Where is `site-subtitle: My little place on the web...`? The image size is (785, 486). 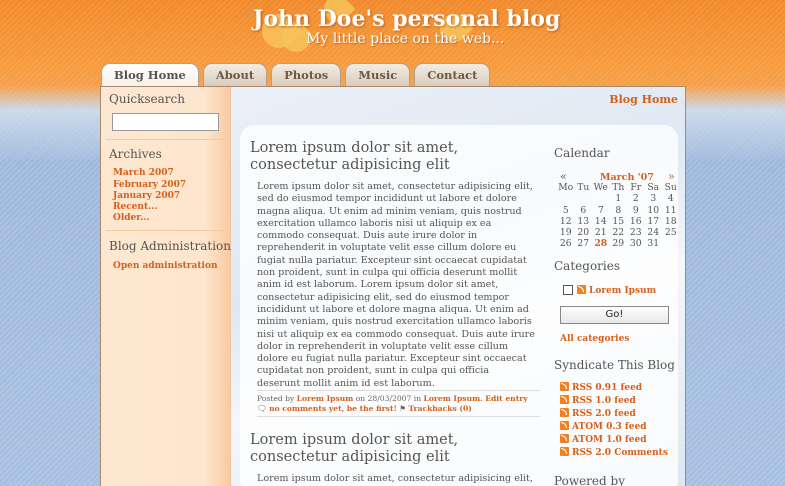 site-subtitle: My little place on the web... is located at coordinates (405, 39).